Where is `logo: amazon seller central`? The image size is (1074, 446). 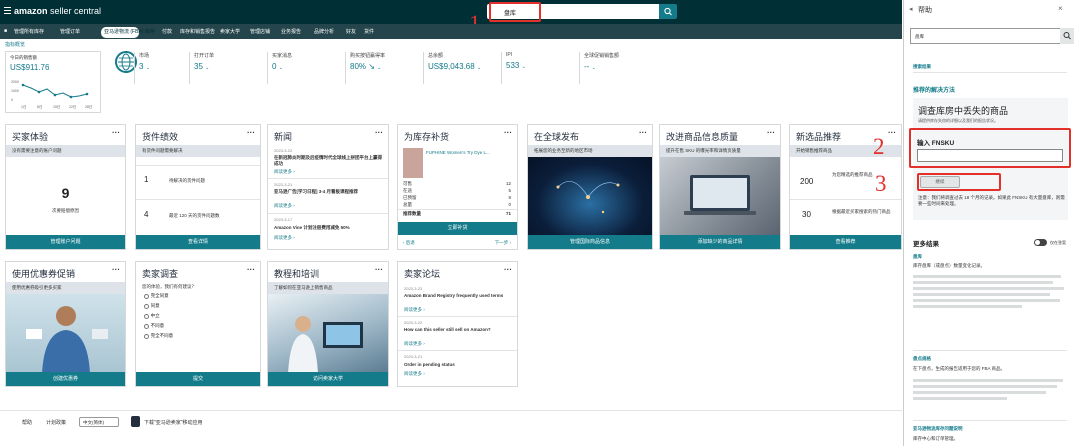 logo: amazon seller central is located at coordinates (57, 11).